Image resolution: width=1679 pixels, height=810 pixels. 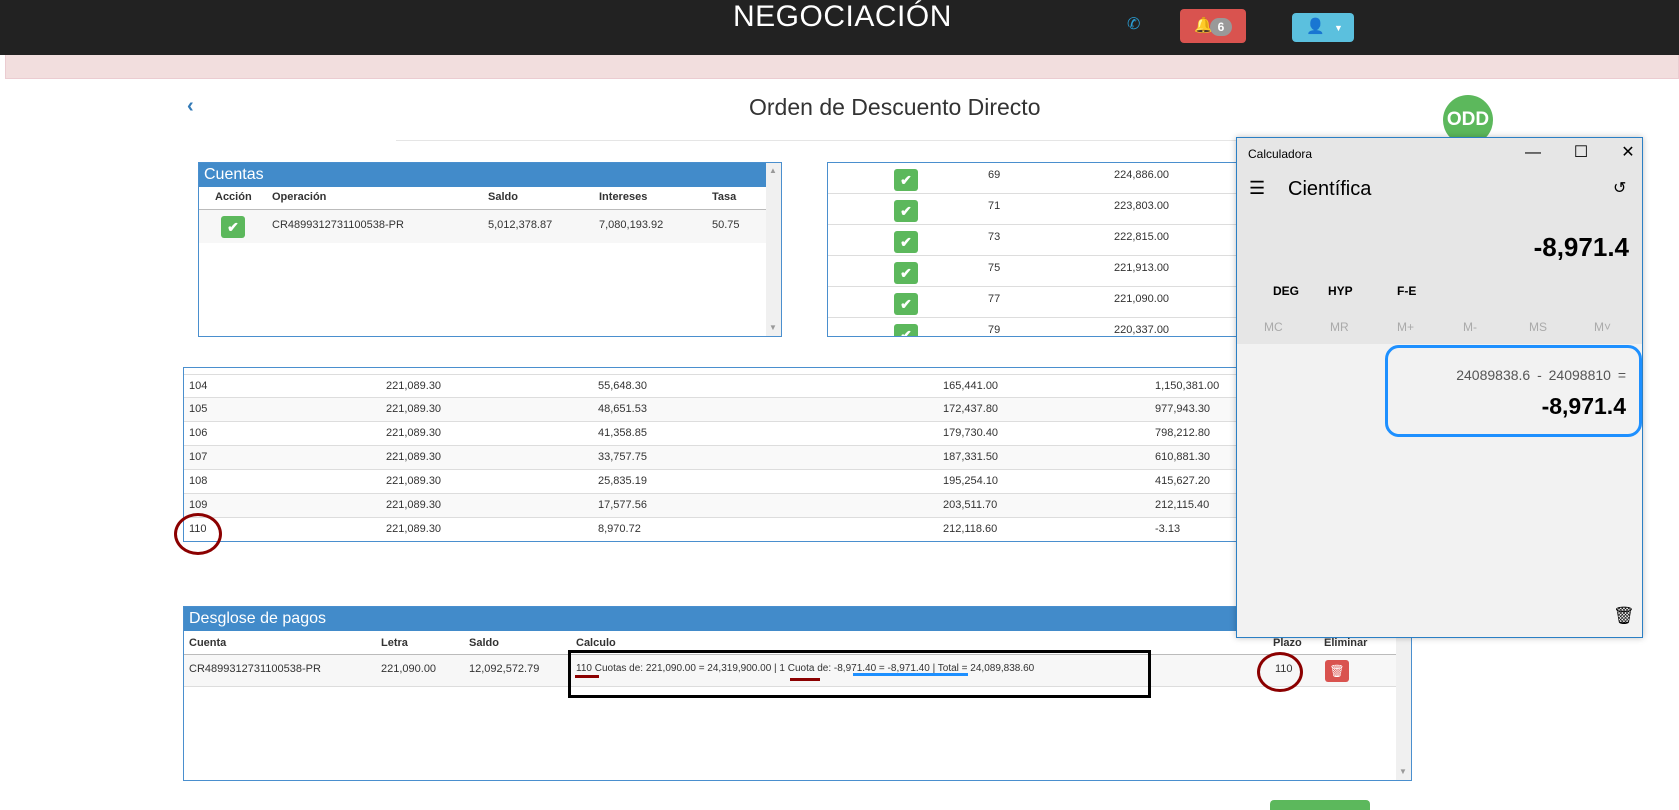 What do you see at coordinates (994, 268) in the screenshot?
I see `payment-number: 75` at bounding box center [994, 268].